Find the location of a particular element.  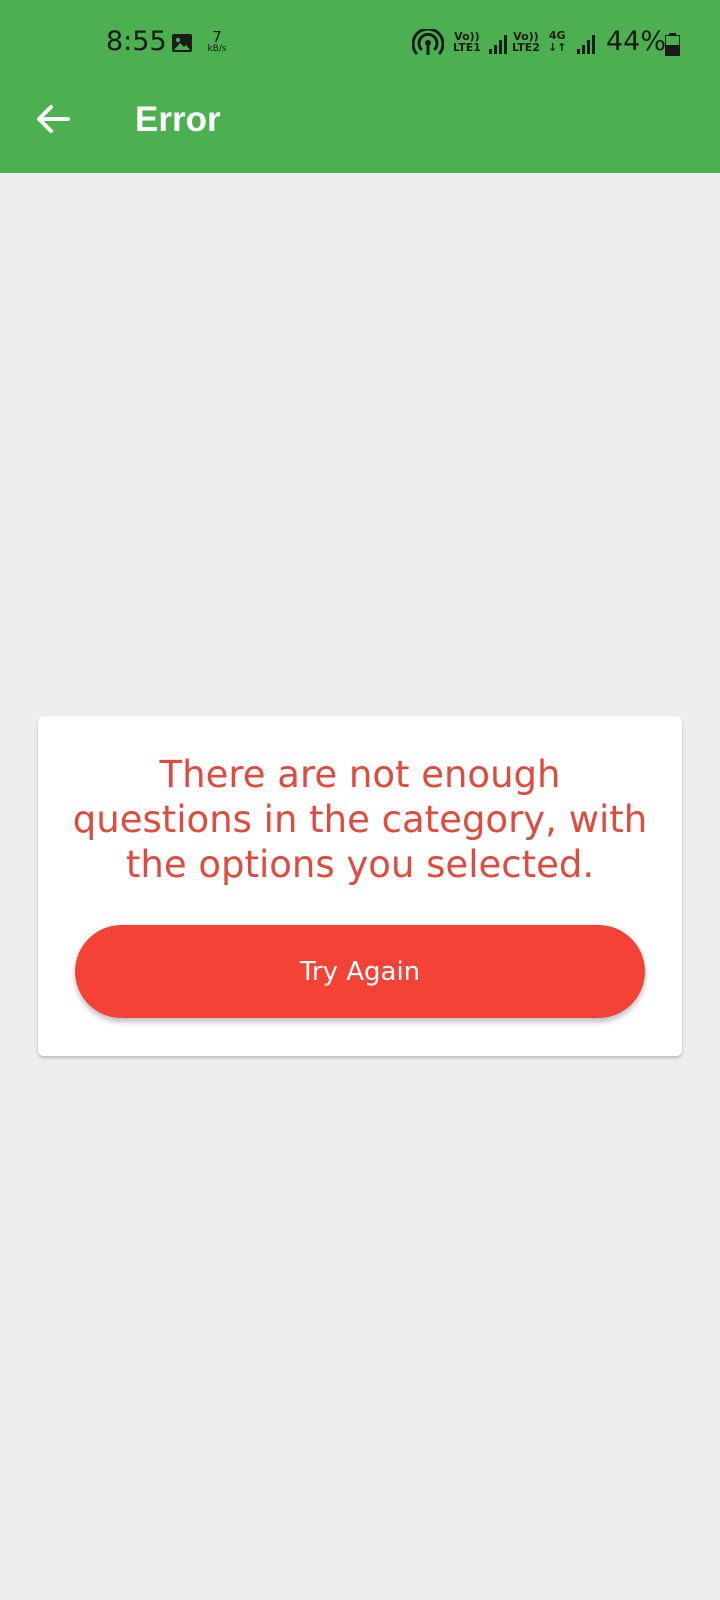

try-again-button: Try Again is located at coordinates (360, 971).